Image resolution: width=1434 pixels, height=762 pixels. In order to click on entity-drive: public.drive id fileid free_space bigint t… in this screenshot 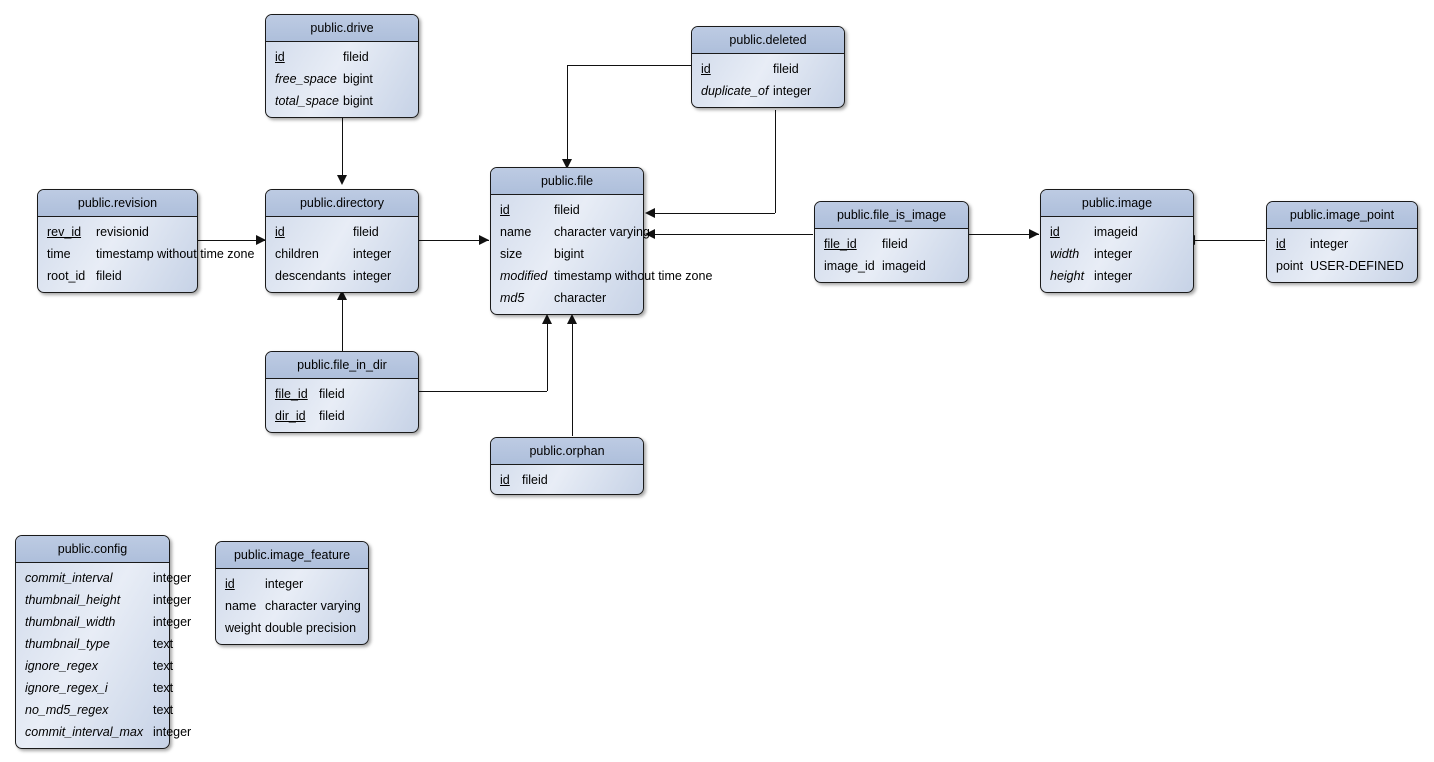, I will do `click(342, 66)`.